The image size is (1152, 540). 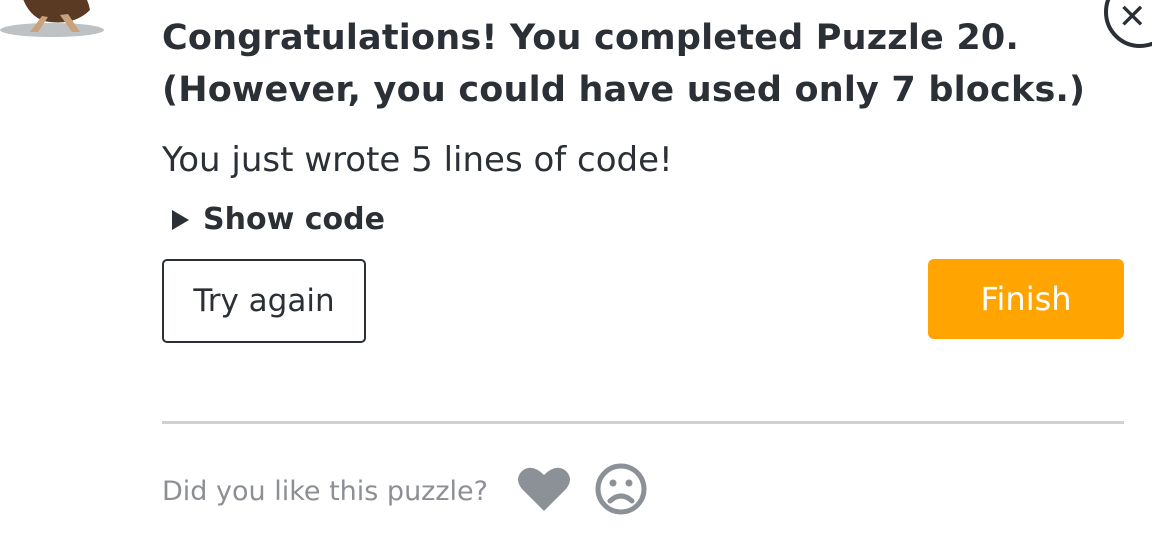 I want to click on puzzle-feedback: Did you like this puzzle?, so click(x=405, y=491).